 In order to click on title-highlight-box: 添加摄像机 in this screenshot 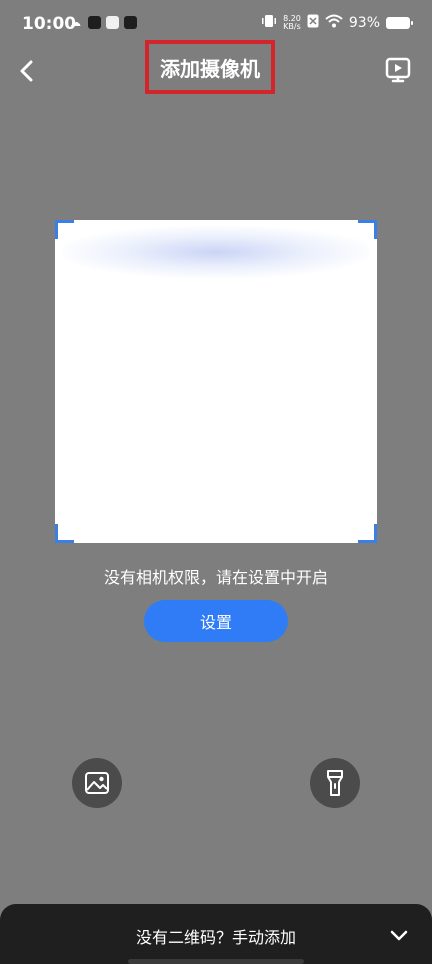, I will do `click(210, 67)`.